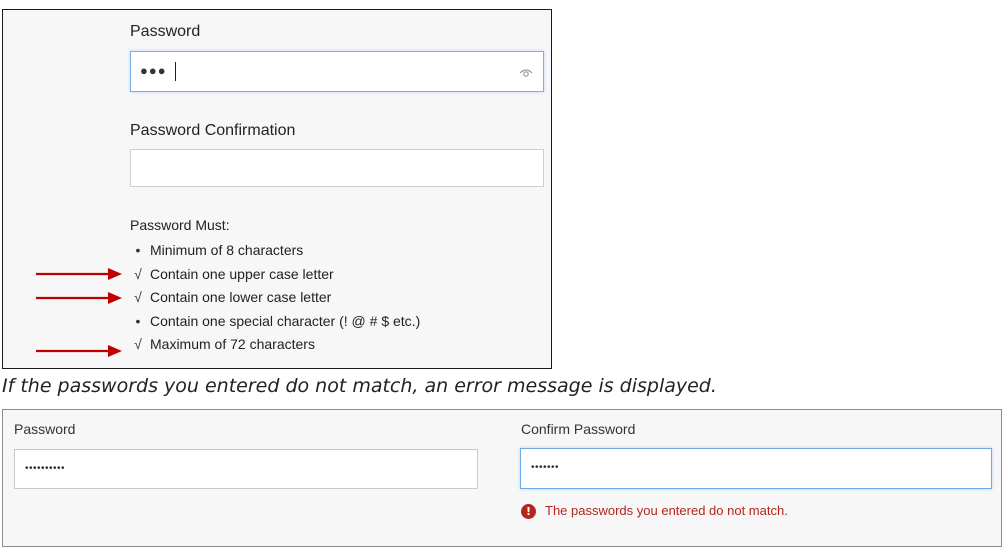 Image resolution: width=1004 pixels, height=550 pixels. What do you see at coordinates (153, 70) in the screenshot?
I see `password-masked-value: ●●●` at bounding box center [153, 70].